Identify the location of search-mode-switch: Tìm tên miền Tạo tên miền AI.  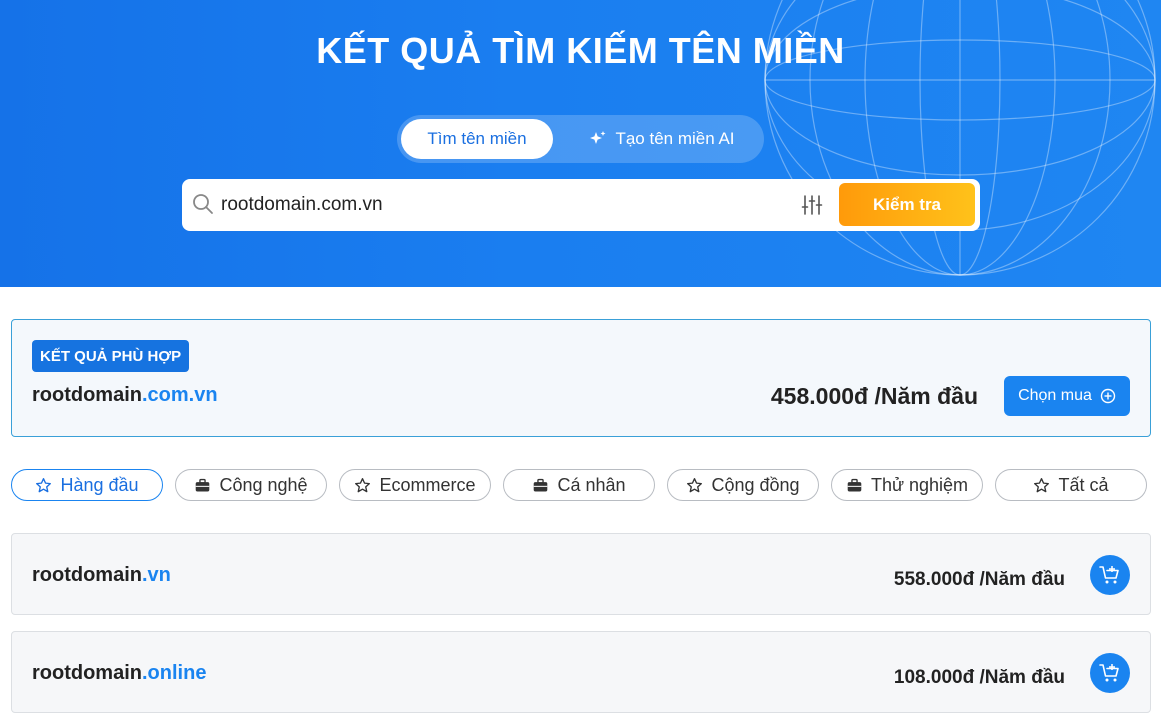
(580, 139).